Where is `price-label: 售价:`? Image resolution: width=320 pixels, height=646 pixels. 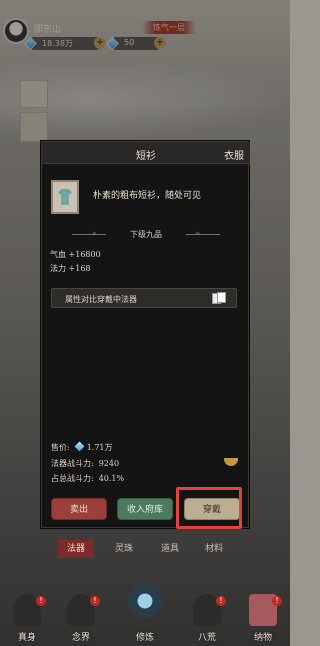 price-label: 售价: is located at coordinates (60, 447).